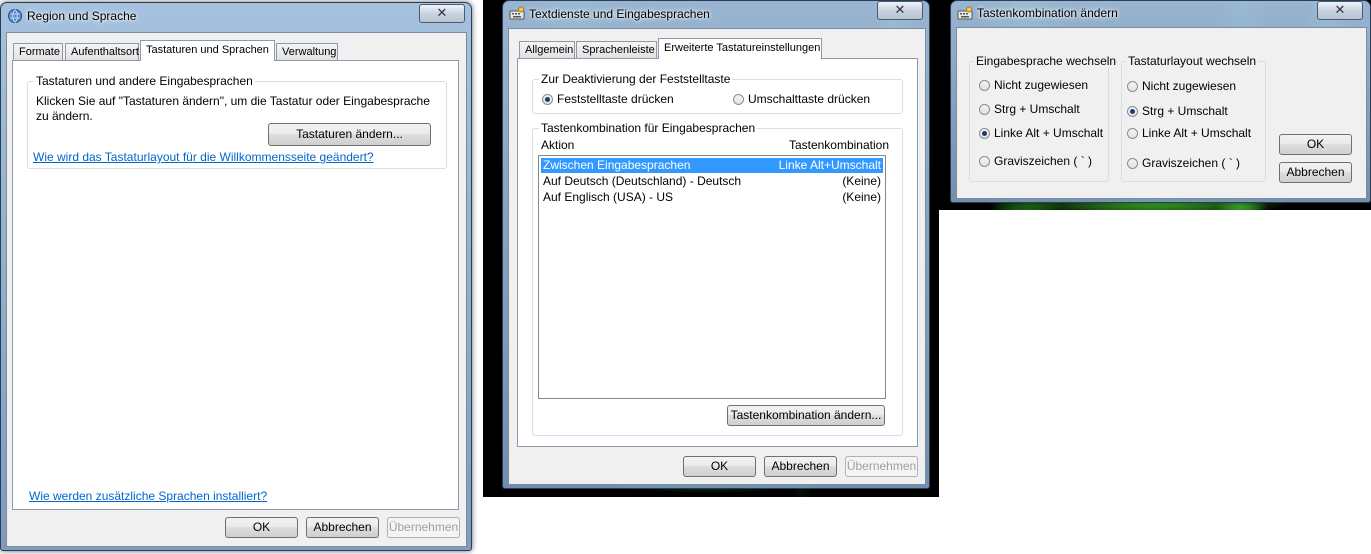  What do you see at coordinates (1033, 85) in the screenshot?
I see `lang-option-not-assigned: Nicht zugewiesen` at bounding box center [1033, 85].